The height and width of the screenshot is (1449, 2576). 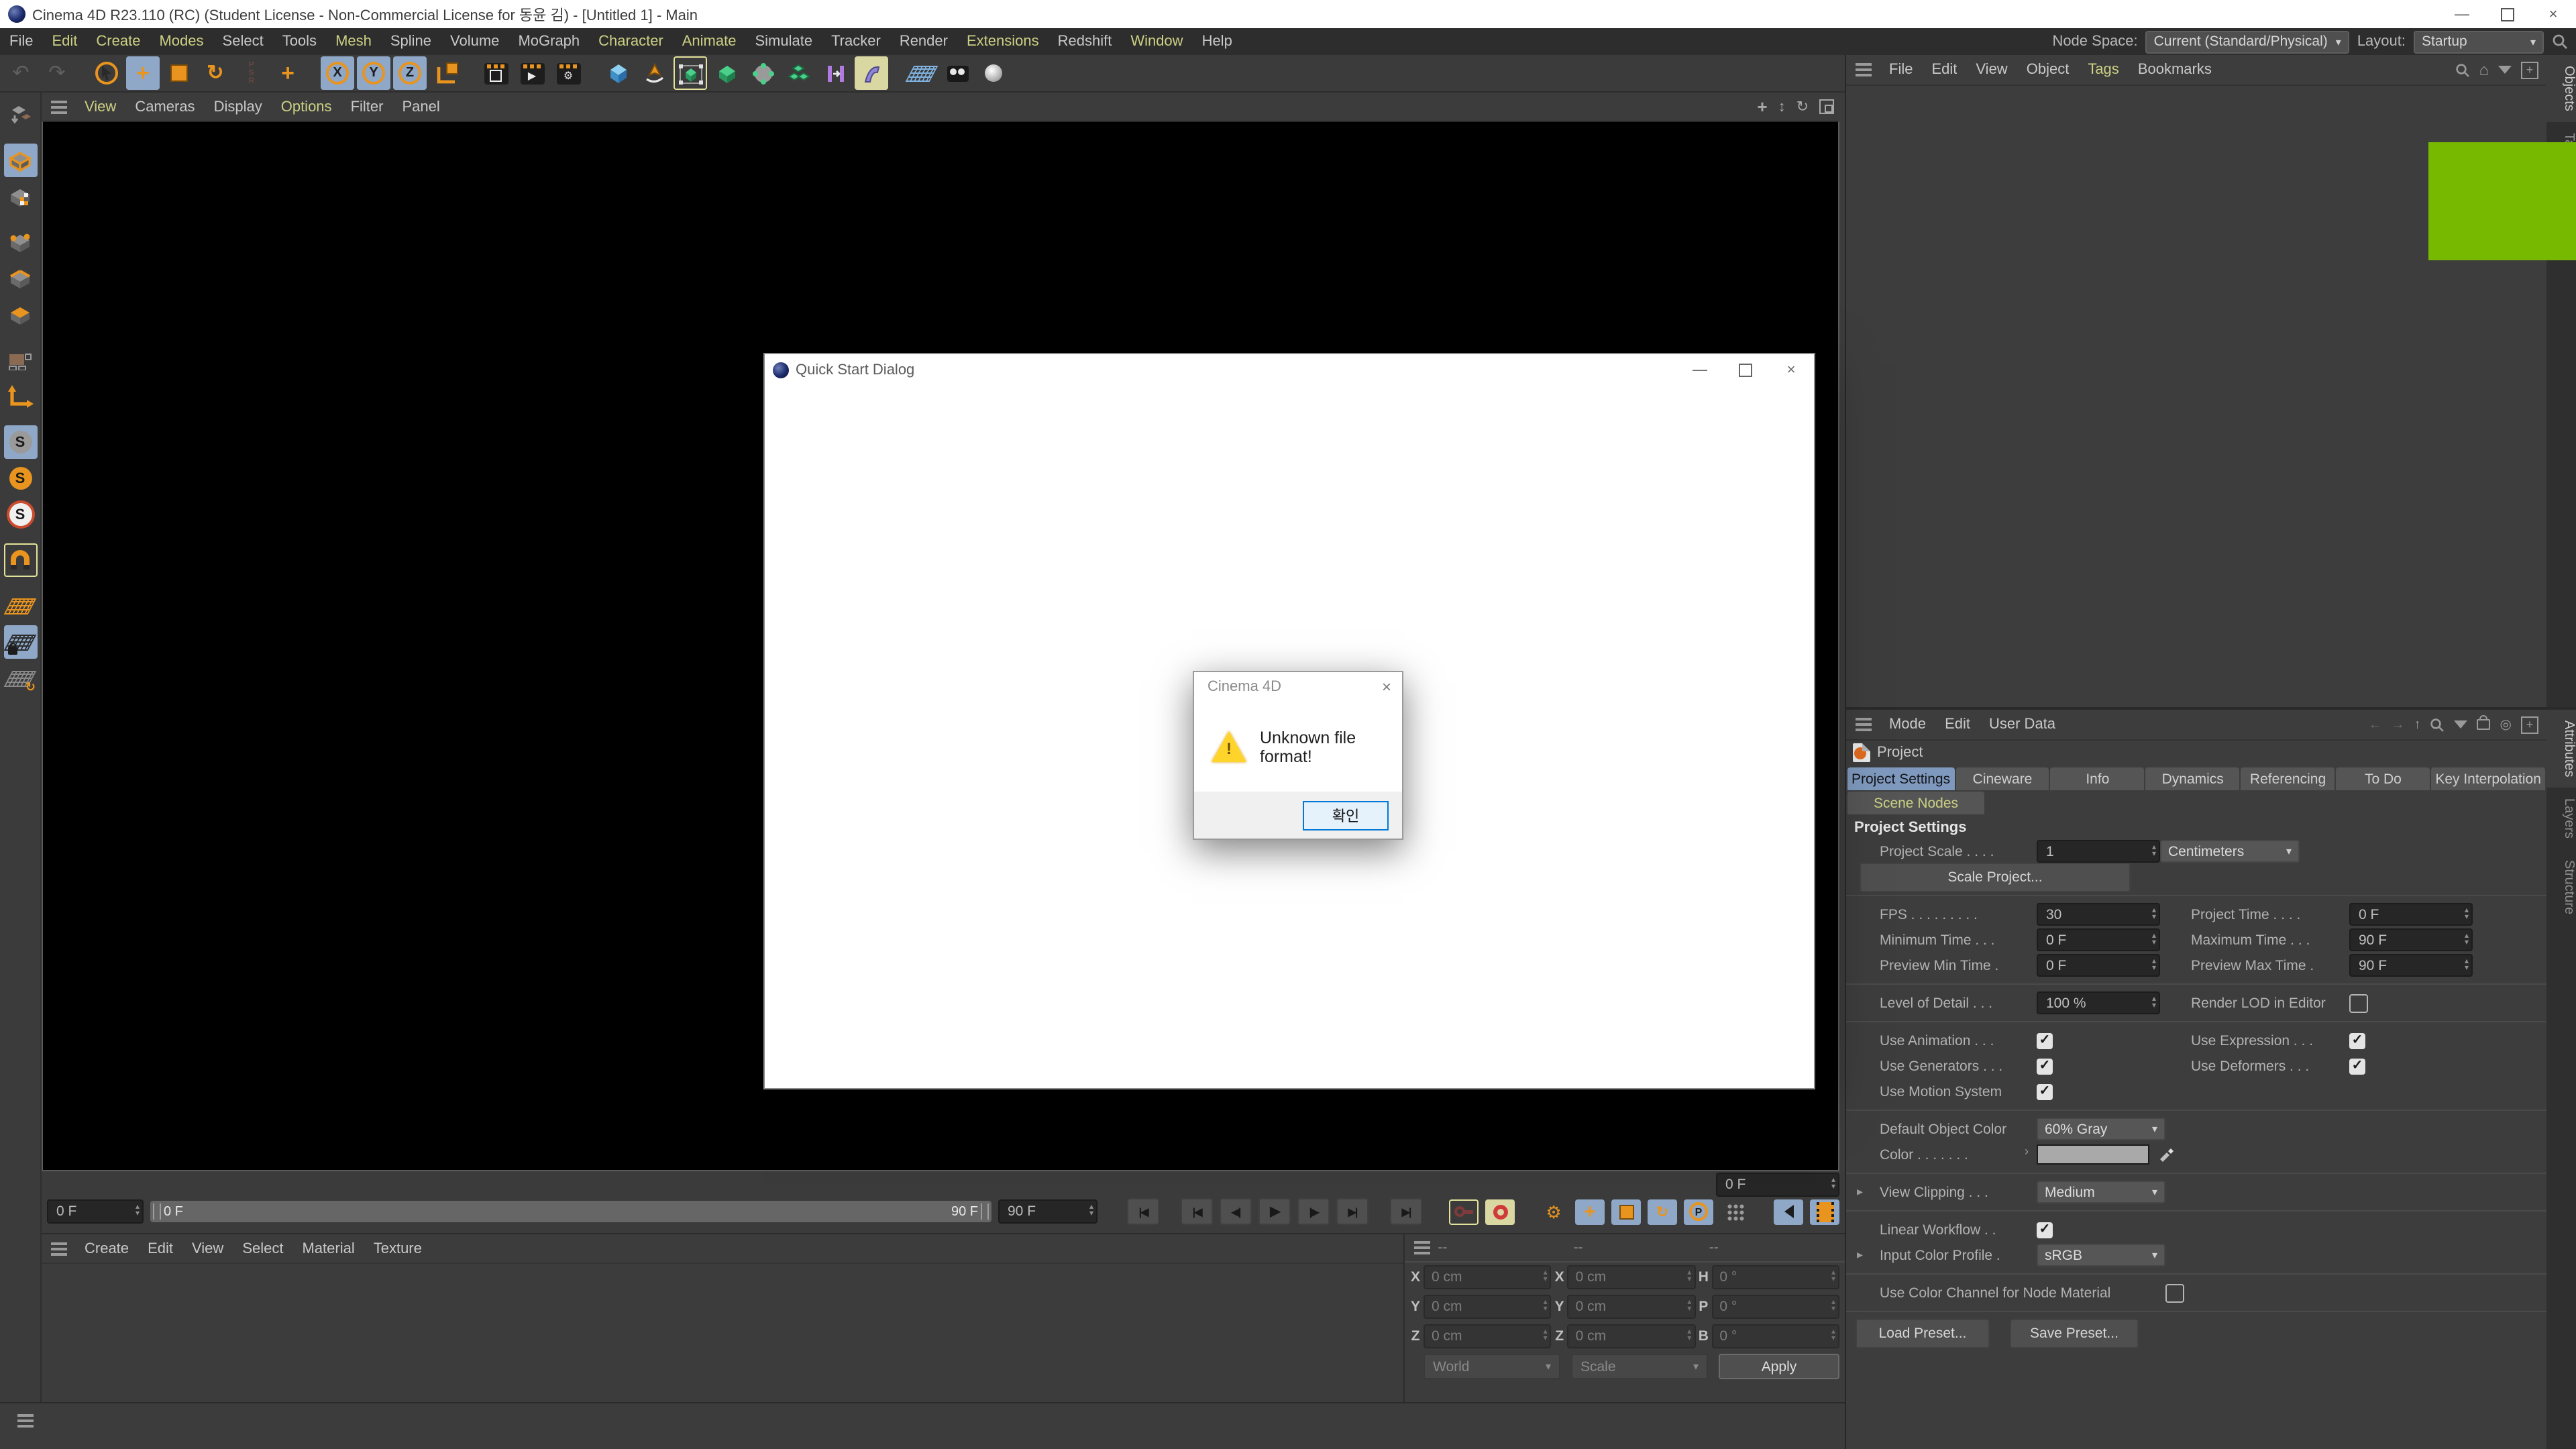 What do you see at coordinates (179, 73) in the screenshot?
I see `scale-tool` at bounding box center [179, 73].